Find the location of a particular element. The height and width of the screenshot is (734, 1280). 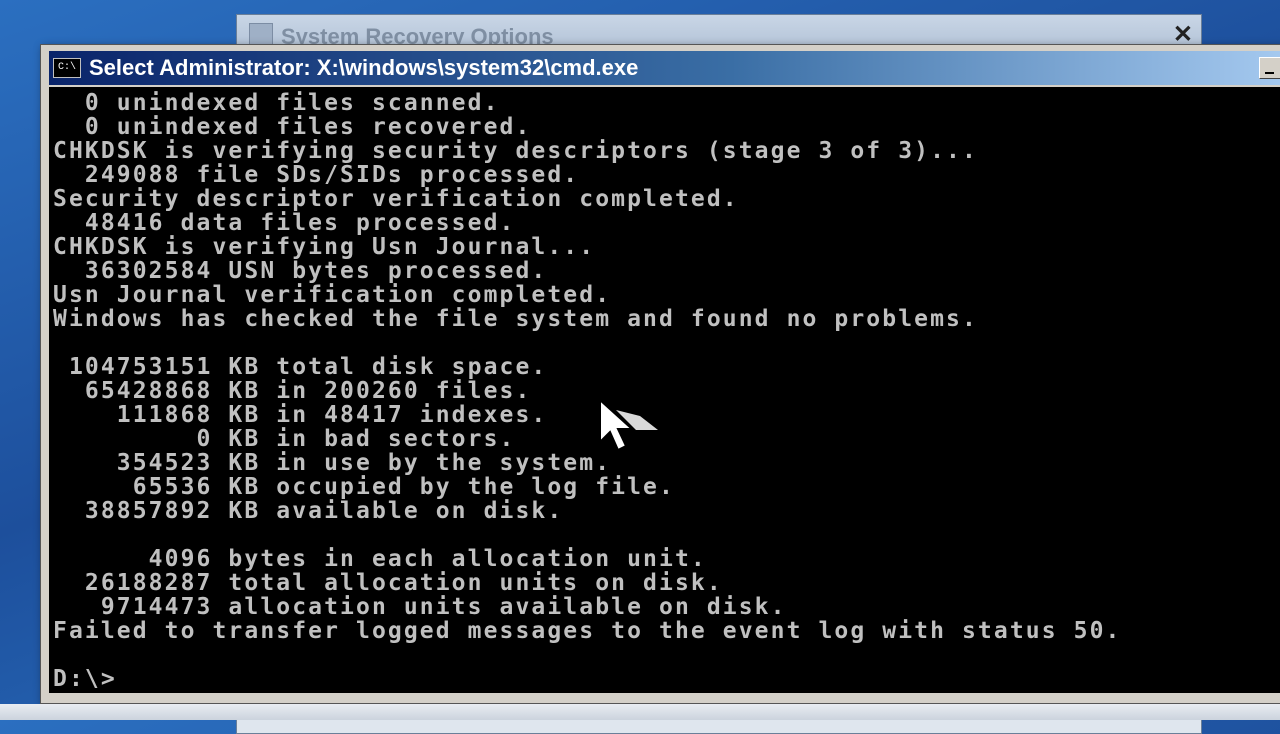

command-prompt: D:\> is located at coordinates (666, 679).